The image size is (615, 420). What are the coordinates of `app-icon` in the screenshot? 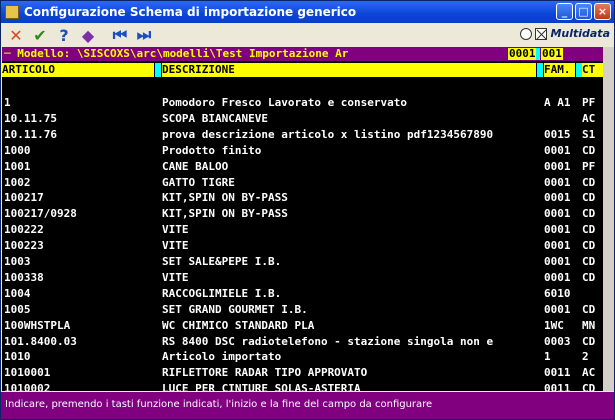 It's located at (12, 12).